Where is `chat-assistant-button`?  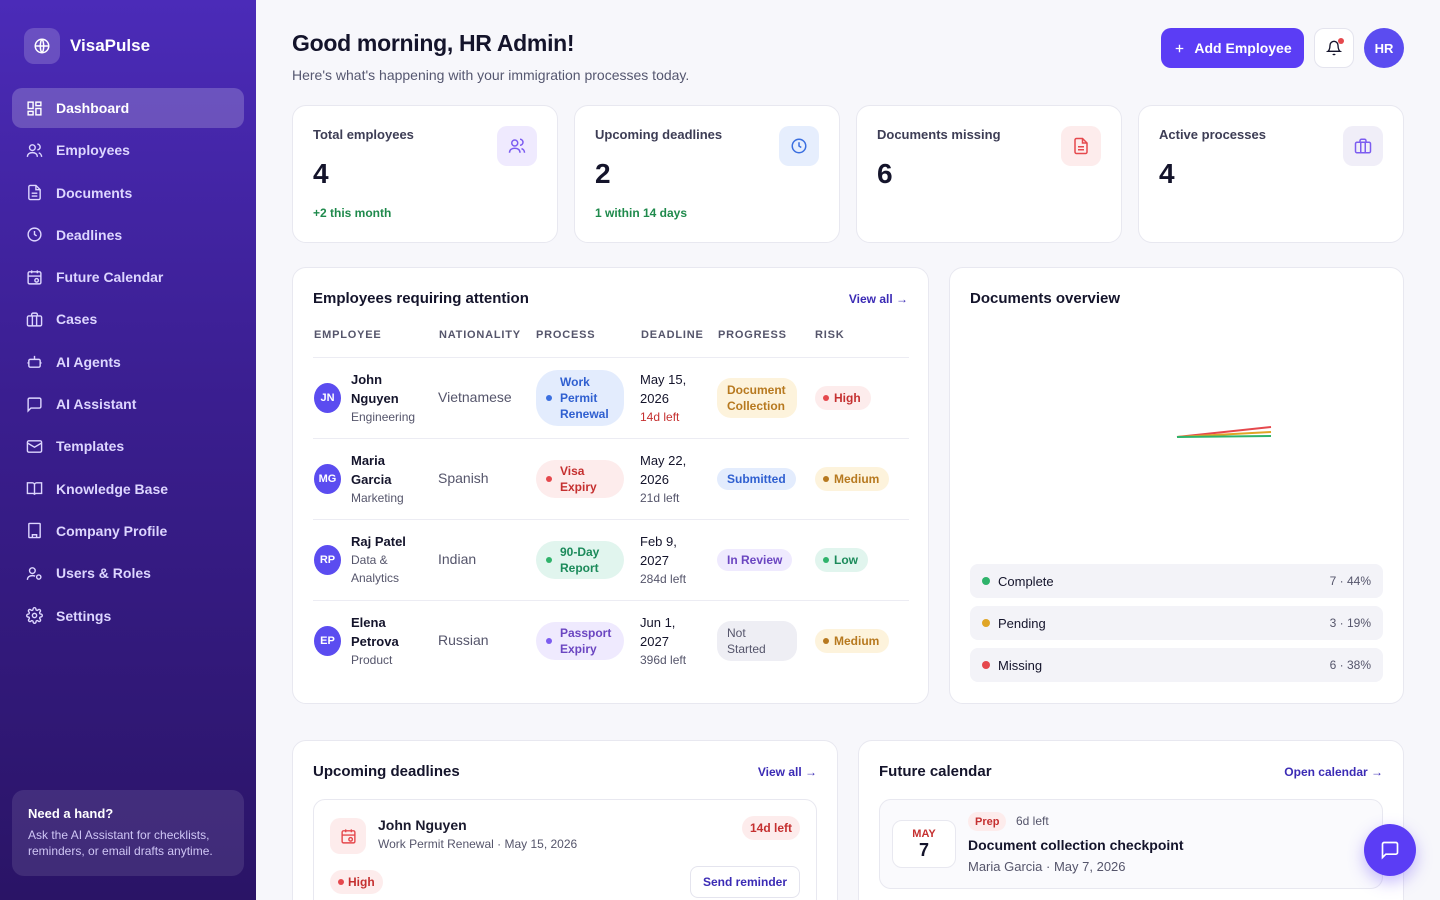
chat-assistant-button is located at coordinates (1390, 850).